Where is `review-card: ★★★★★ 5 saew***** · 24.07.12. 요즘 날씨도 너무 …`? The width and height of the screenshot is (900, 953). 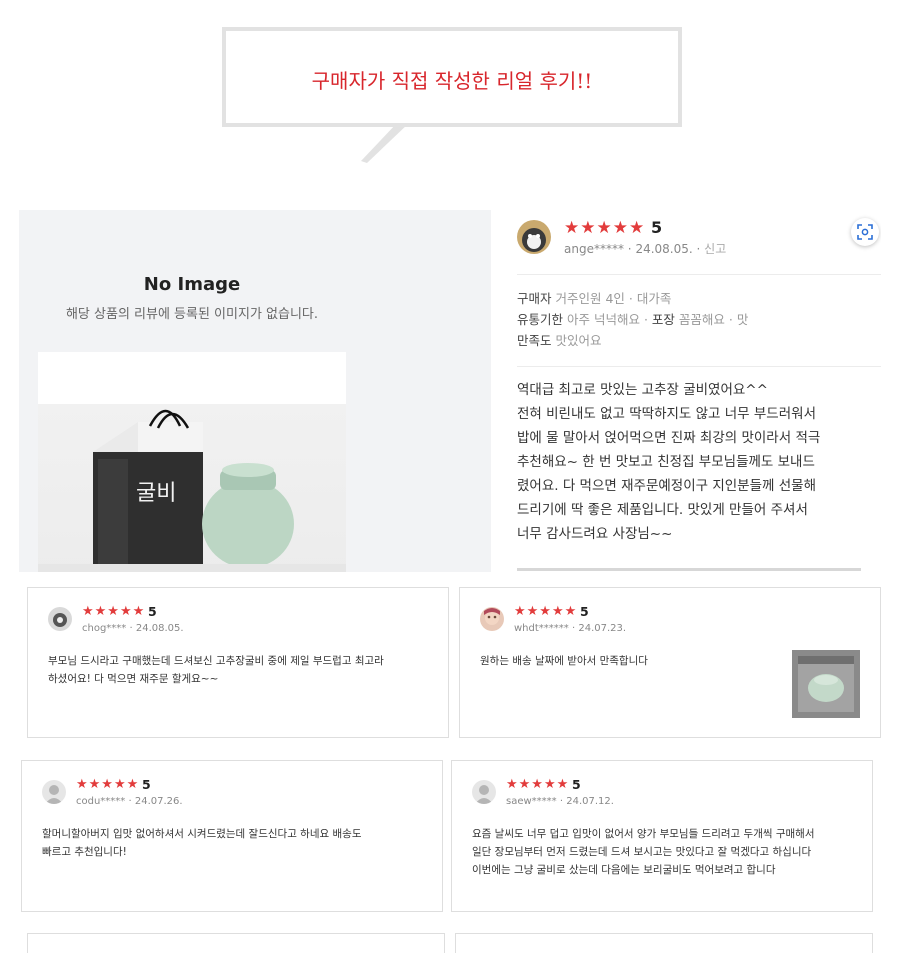
review-card: ★★★★★ 5 saew***** · 24.07.12. 요즘 날씨도 너무 … is located at coordinates (662, 836).